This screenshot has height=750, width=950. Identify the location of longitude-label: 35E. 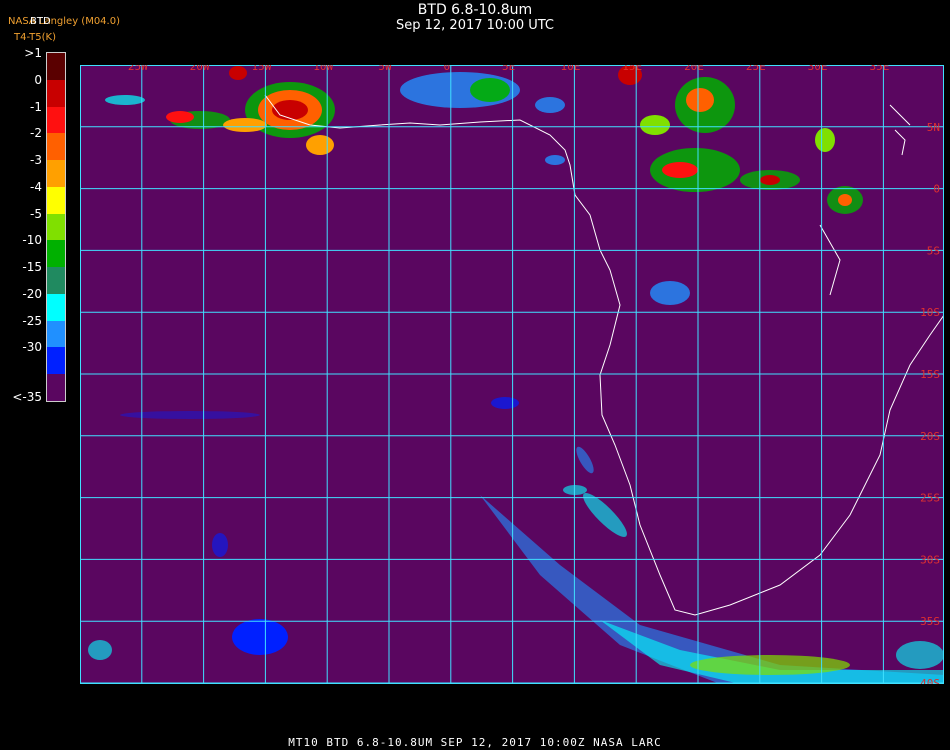
(879, 69).